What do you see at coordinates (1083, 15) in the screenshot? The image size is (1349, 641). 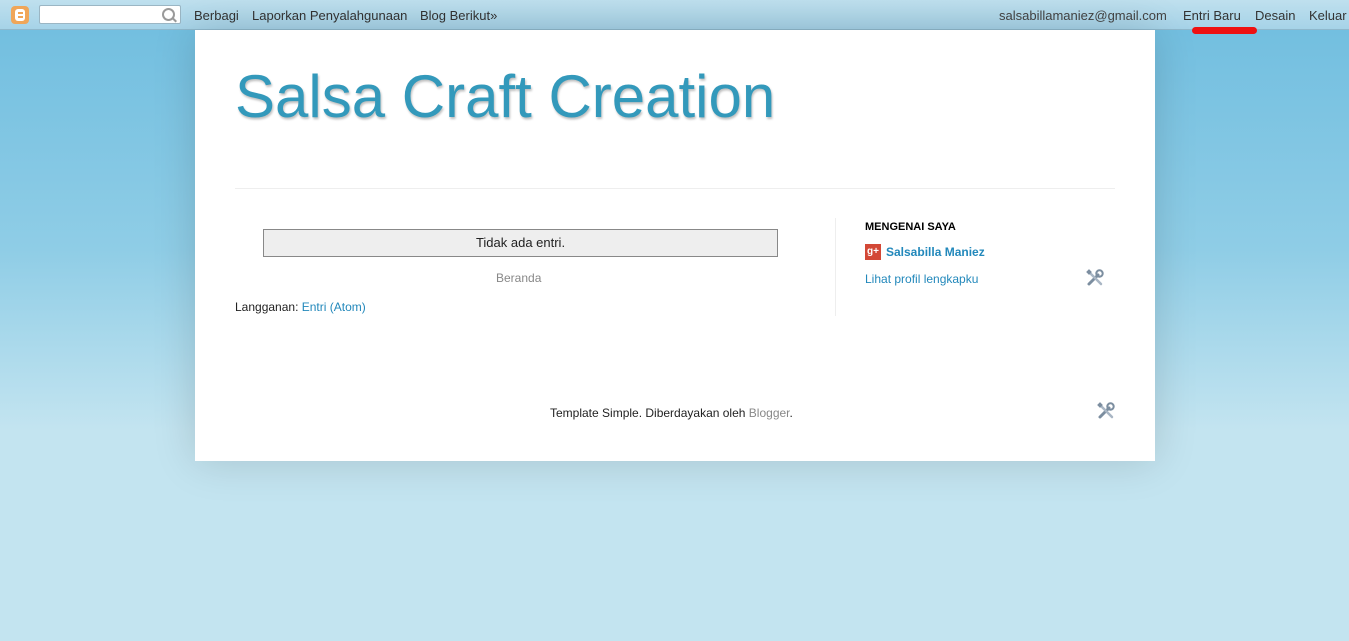 I see `account-email: salsabillamaniez@gmail.com` at bounding box center [1083, 15].